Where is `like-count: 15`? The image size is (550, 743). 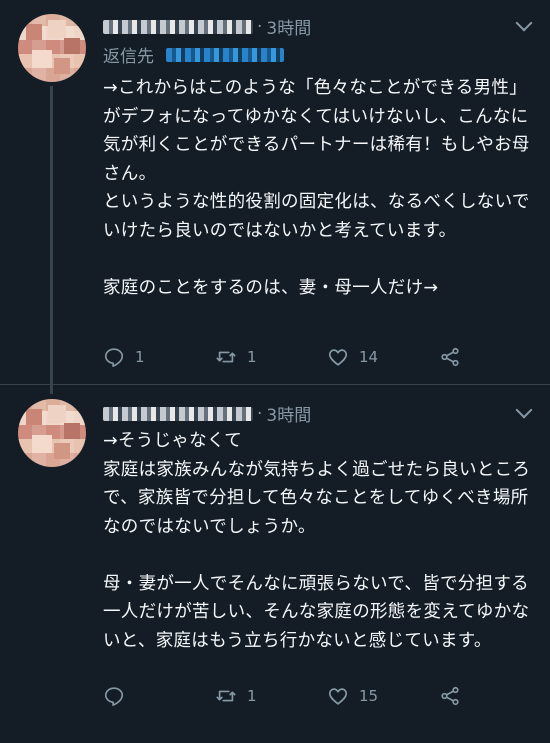
like-count: 15 is located at coordinates (369, 696).